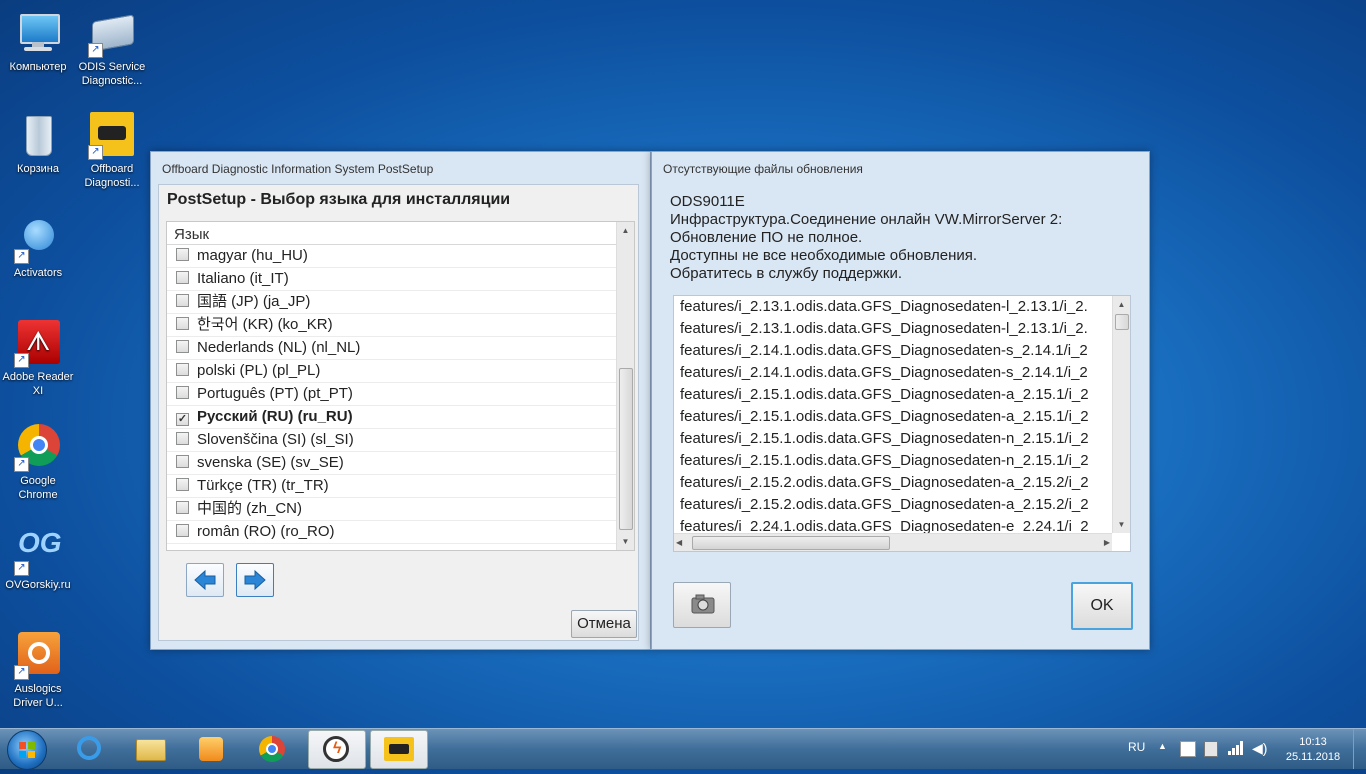 This screenshot has width=1366, height=774. Describe the element at coordinates (1103, 542) in the screenshot. I see `scroll-right-icon: ▶` at that location.